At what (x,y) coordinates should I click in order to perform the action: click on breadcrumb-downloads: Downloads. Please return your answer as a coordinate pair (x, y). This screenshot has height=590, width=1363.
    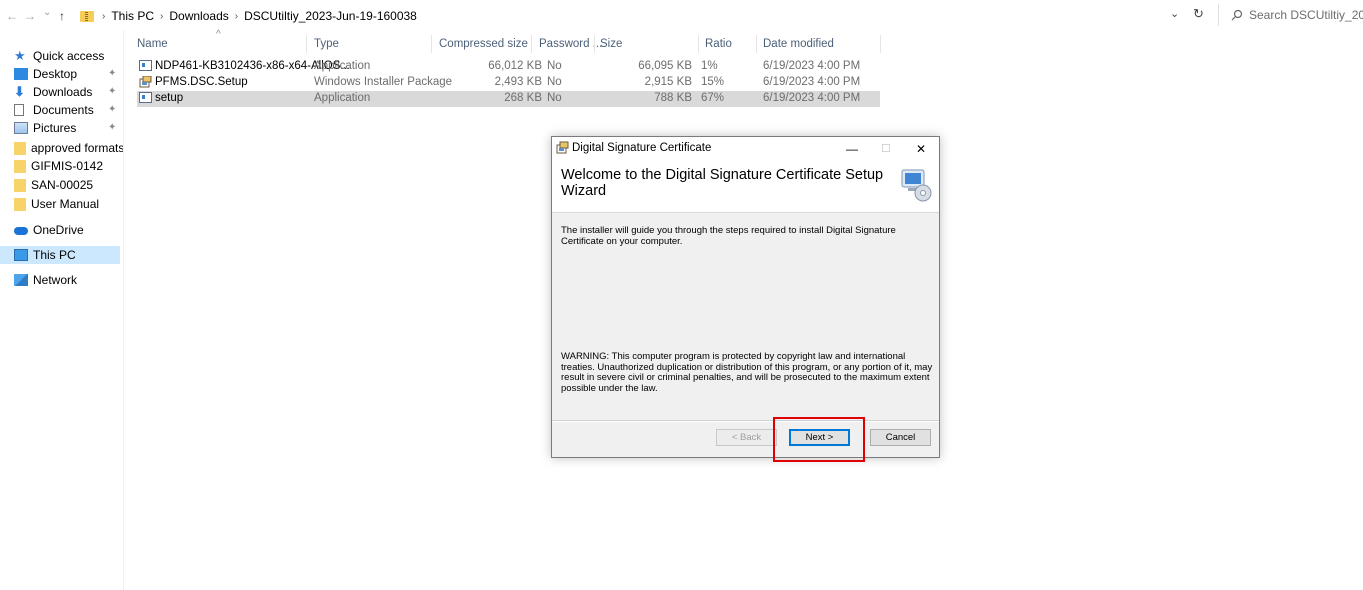
    Looking at the image, I should click on (198, 16).